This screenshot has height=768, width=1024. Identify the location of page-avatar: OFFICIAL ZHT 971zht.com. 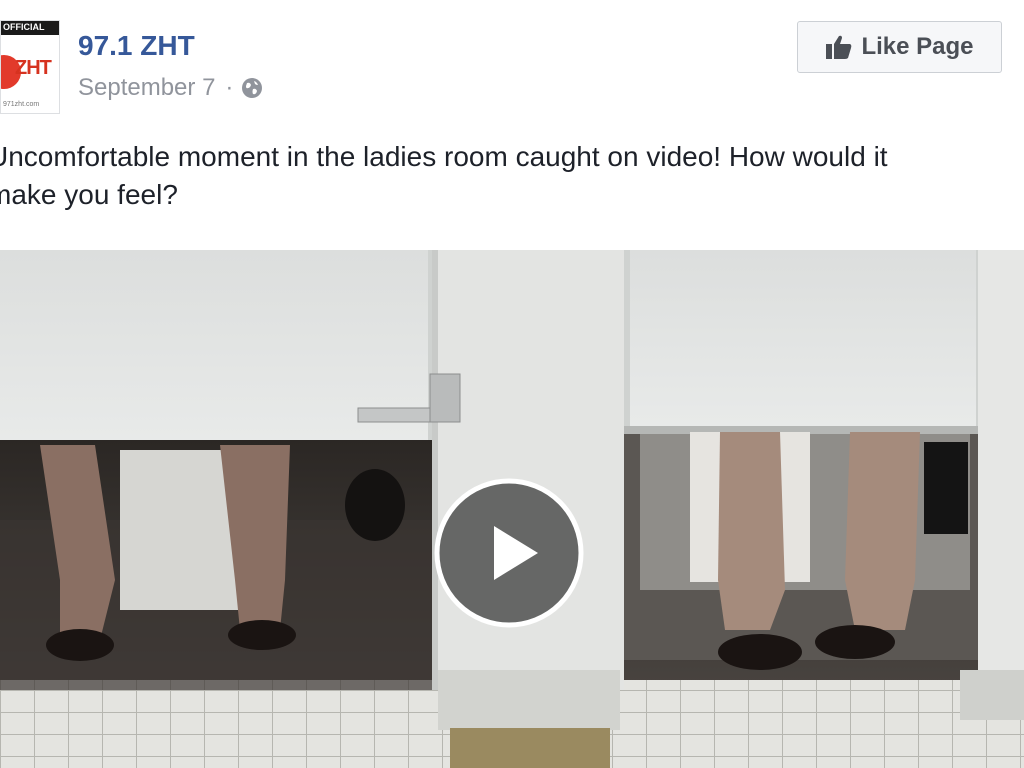
(30, 67).